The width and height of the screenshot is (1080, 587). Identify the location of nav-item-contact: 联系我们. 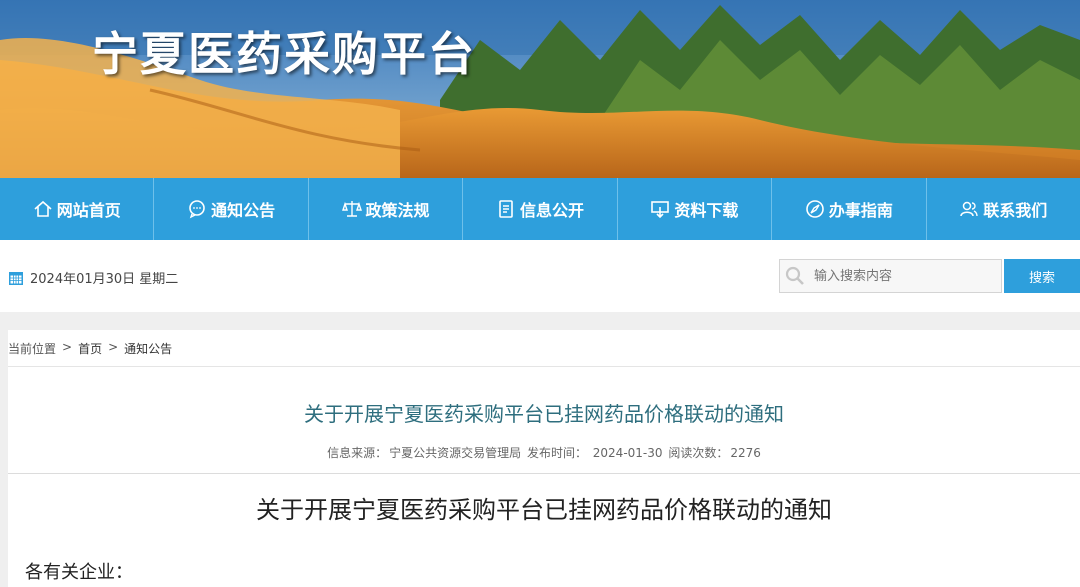
(1003, 209).